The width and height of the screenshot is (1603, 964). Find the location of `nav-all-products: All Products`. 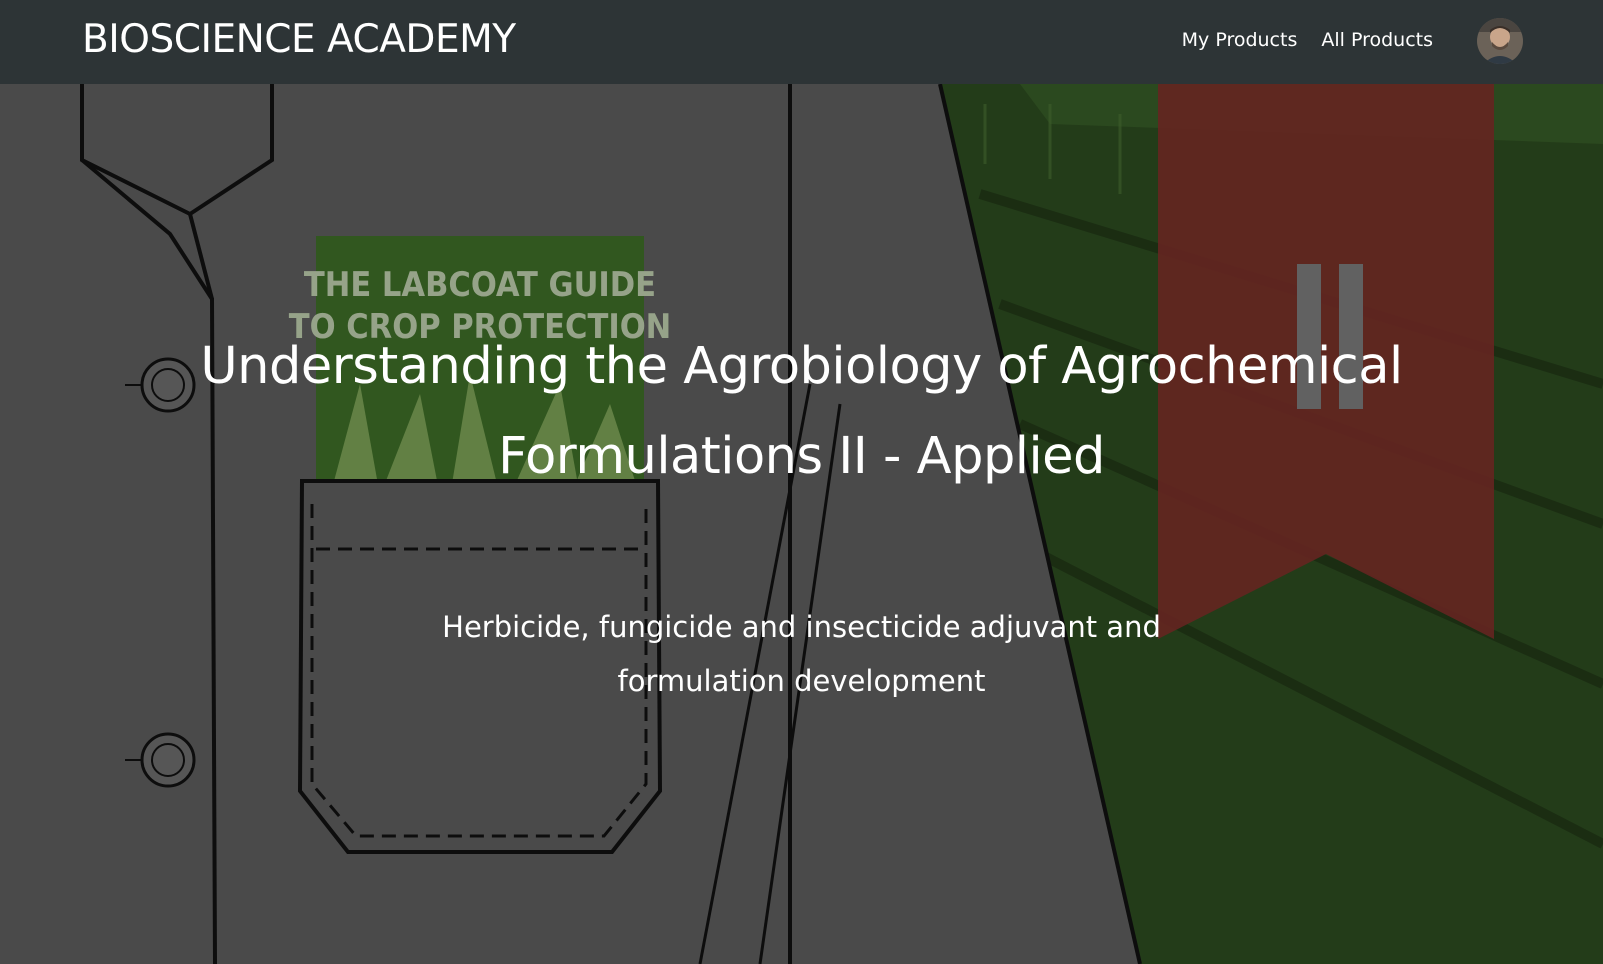

nav-all-products: All Products is located at coordinates (1377, 40).